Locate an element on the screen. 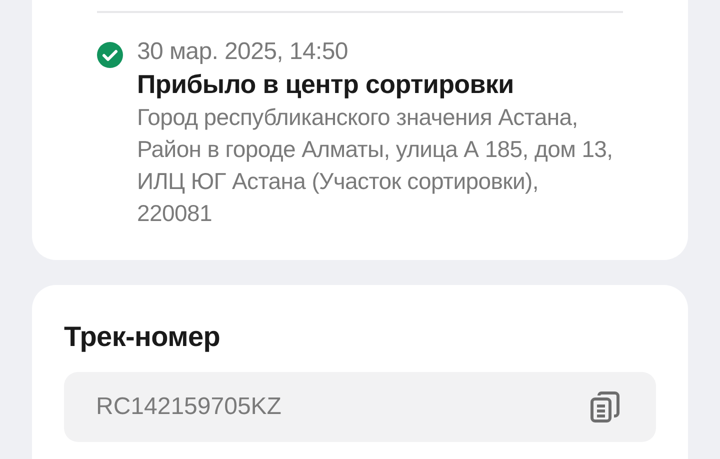 The image size is (720, 459). copy-icon is located at coordinates (605, 407).